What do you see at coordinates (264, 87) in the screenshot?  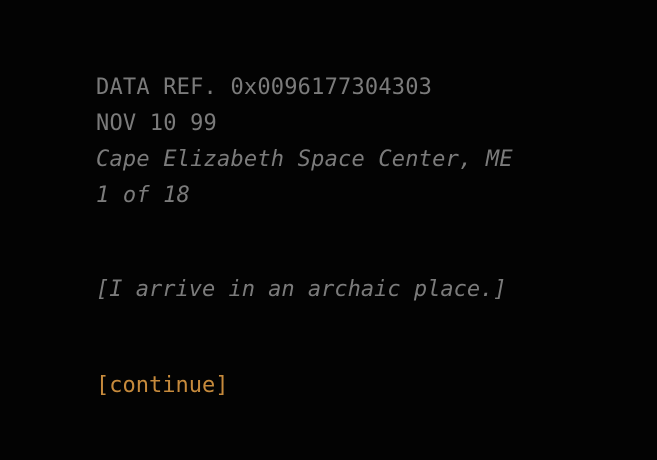 I see `data-reference: DATA REF. 0x0096177304303` at bounding box center [264, 87].